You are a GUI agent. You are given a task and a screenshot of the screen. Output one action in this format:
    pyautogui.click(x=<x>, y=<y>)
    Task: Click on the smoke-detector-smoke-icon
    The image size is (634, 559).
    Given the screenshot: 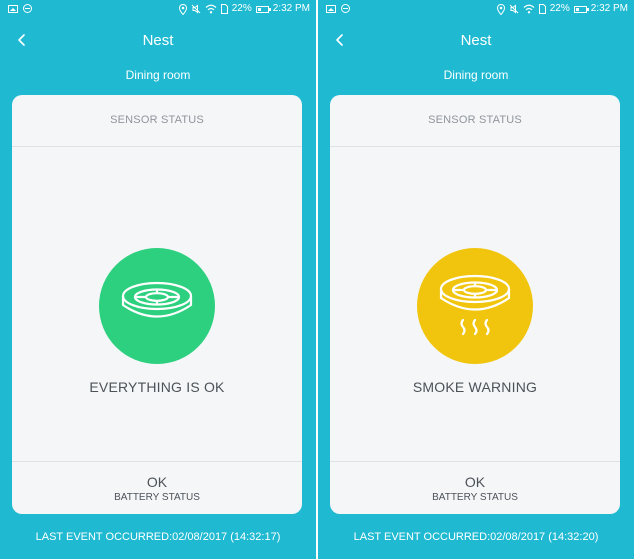 What is the action you would take?
    pyautogui.click(x=475, y=305)
    